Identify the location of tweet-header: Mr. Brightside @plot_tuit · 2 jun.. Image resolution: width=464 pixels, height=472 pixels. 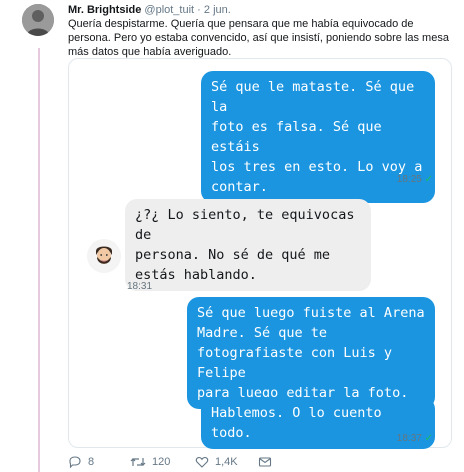
(149, 10).